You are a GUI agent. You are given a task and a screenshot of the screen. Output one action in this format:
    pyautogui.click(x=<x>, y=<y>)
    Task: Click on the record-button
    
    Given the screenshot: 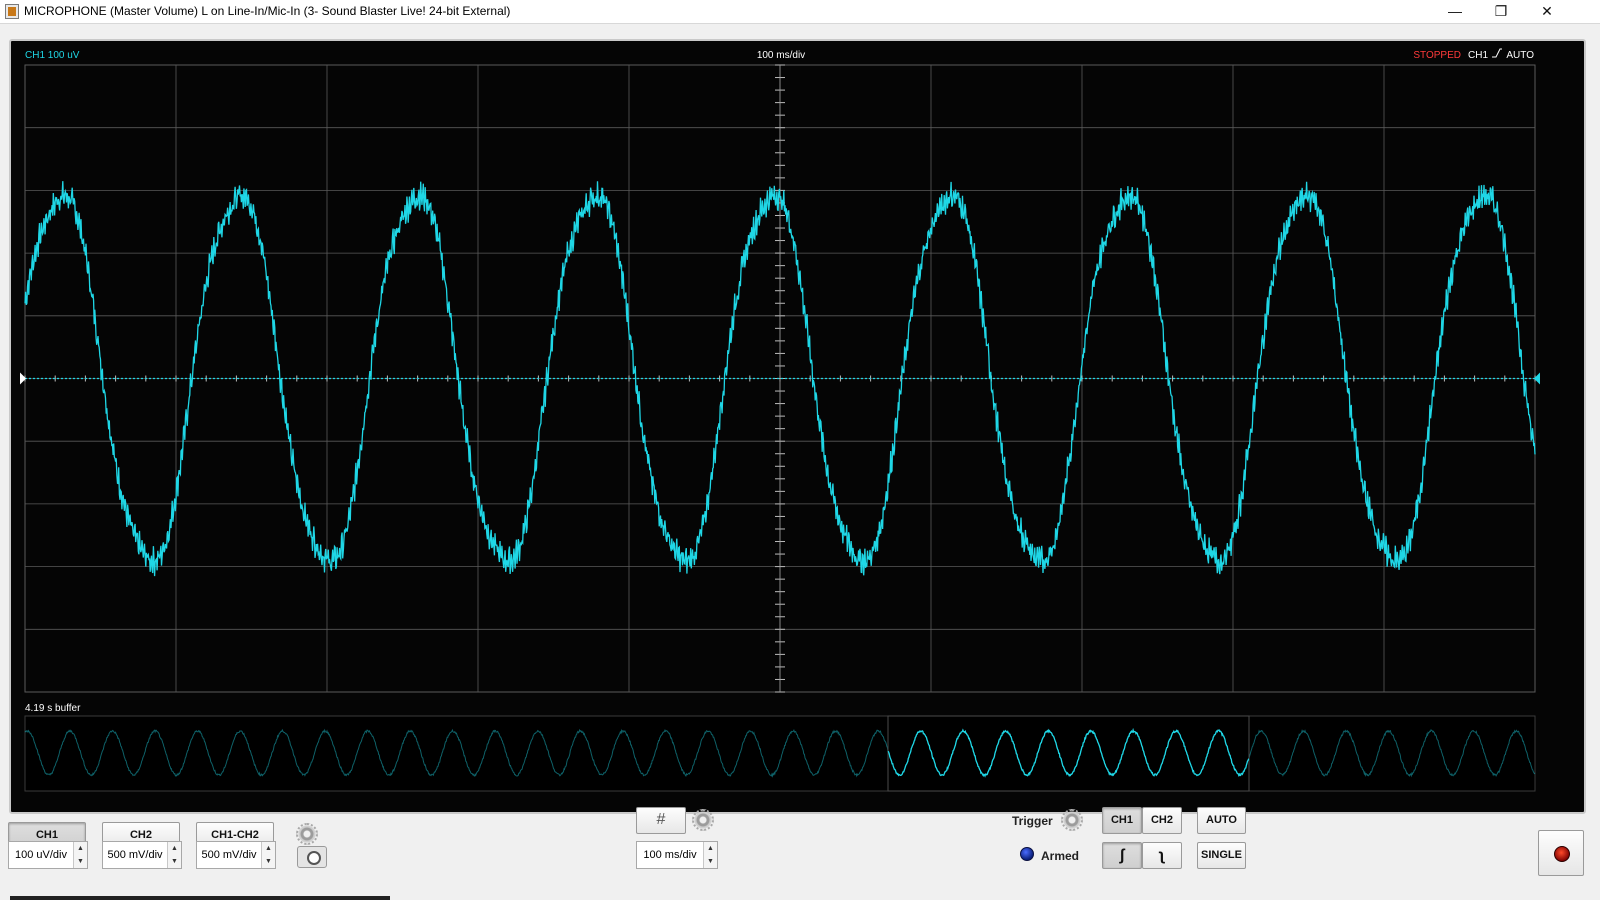 What is the action you would take?
    pyautogui.click(x=1561, y=853)
    